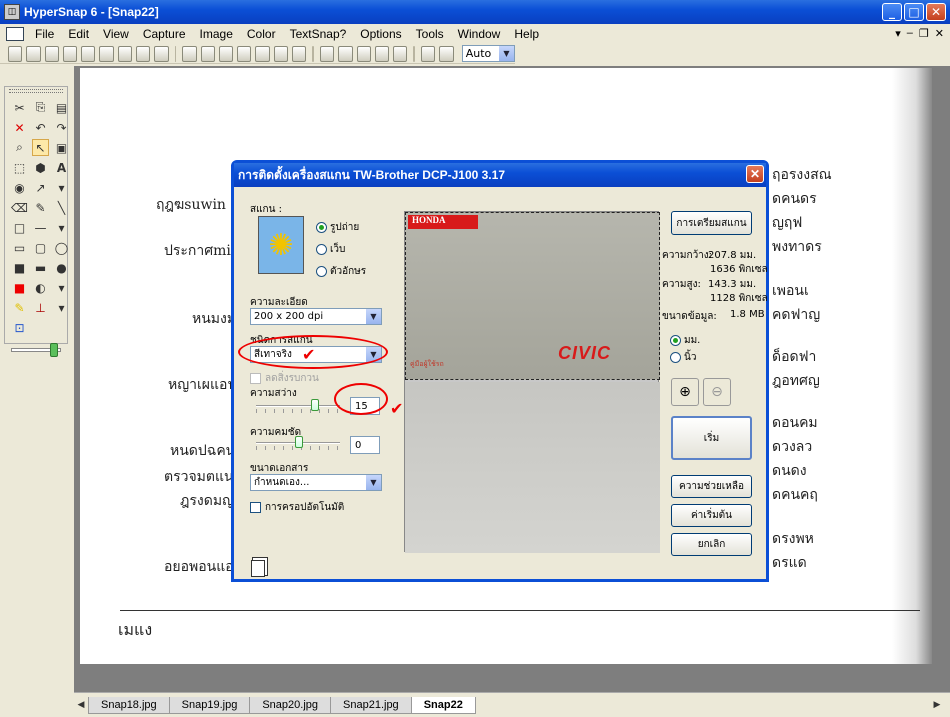 This screenshot has width=950, height=717. Describe the element at coordinates (711, 438) in the screenshot. I see `start-button: เริ่ม` at that location.